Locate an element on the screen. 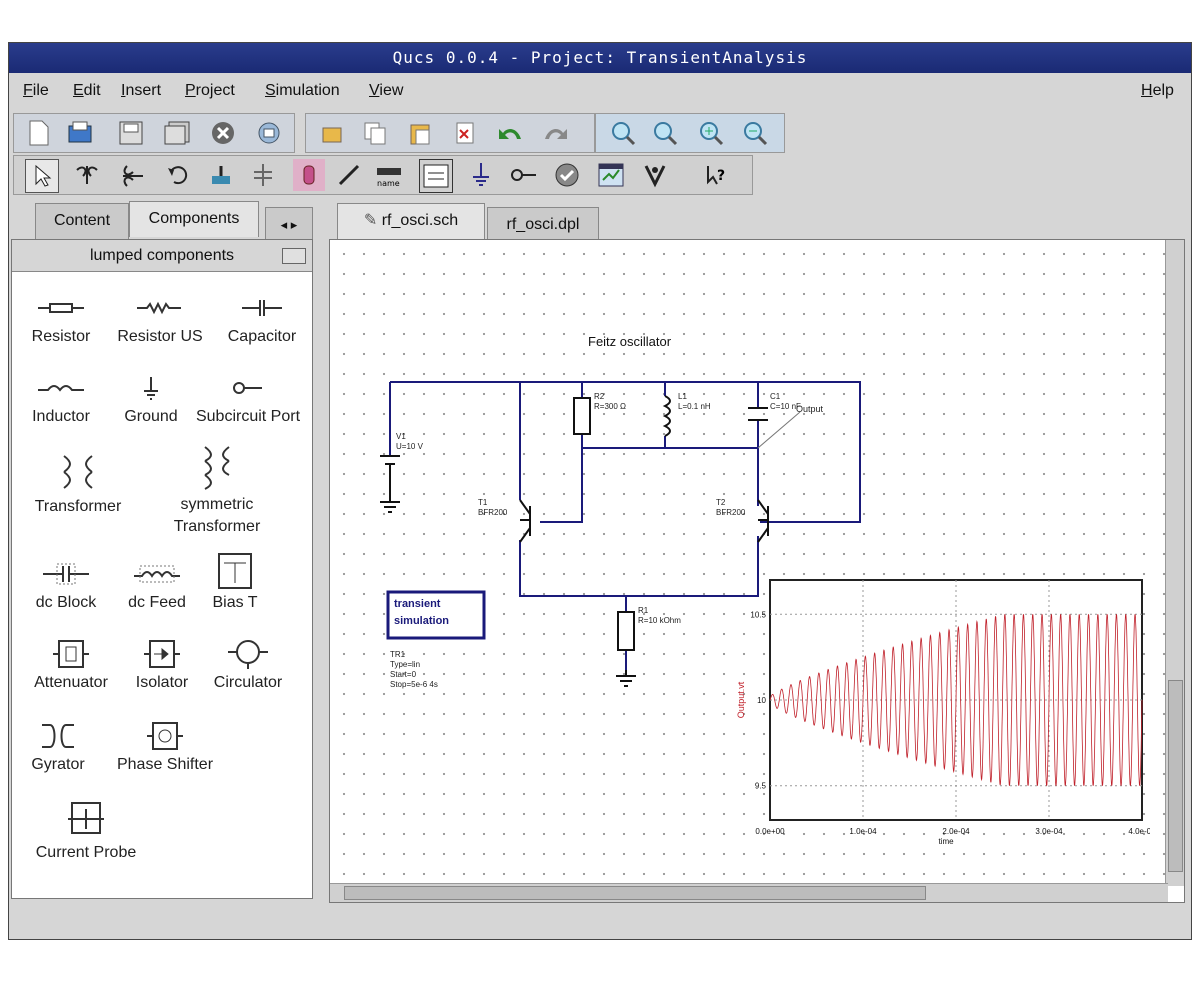 This screenshot has width=1200, height=981. svg-text: name is located at coordinates (388, 183).